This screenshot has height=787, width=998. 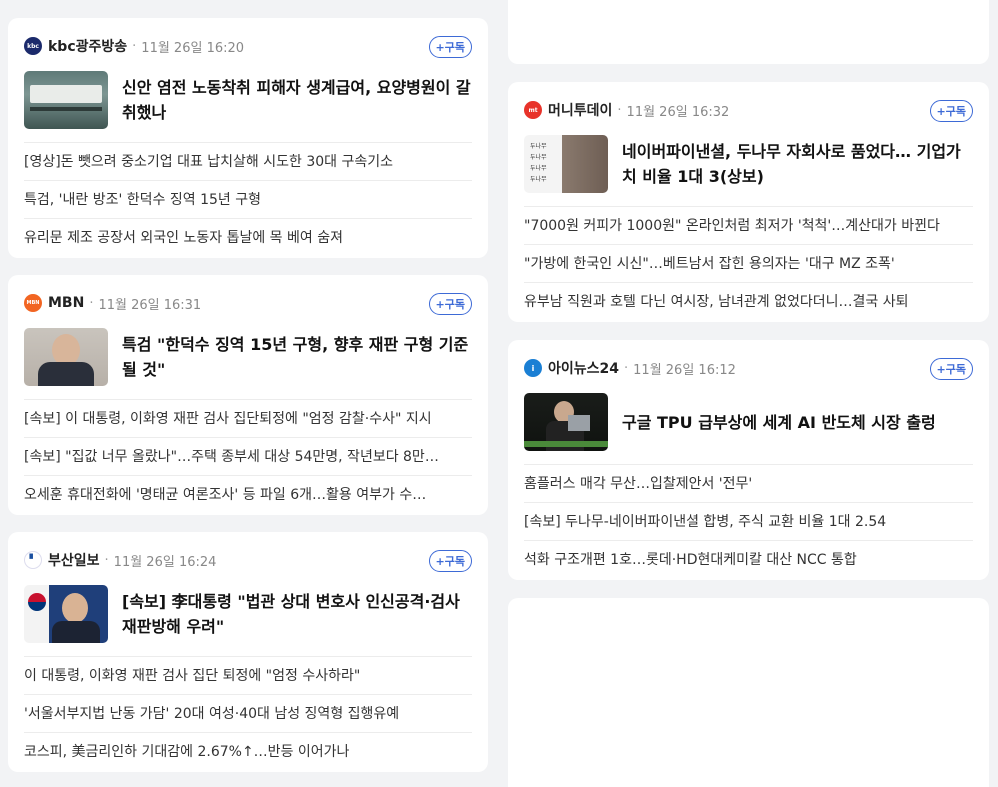 I want to click on list-item: '서울서부지법 난동 가담' 20대 여성·40대 남성 징역형 집행유예, so click(x=248, y=714).